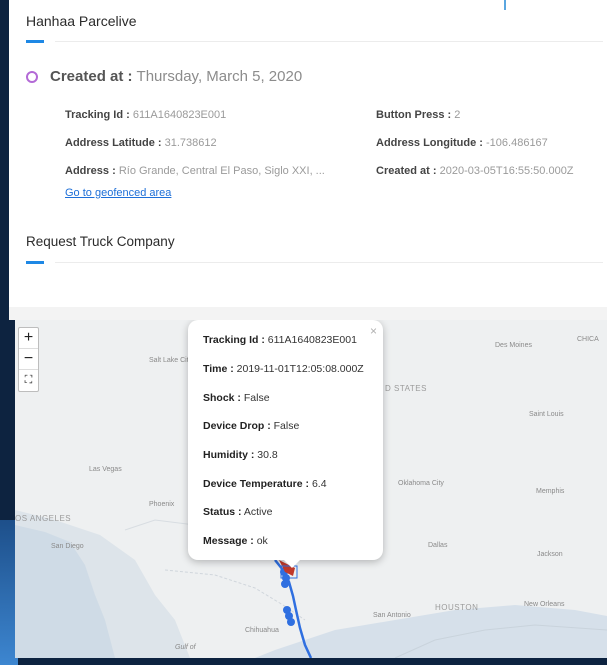  I want to click on popup-tracking-id: Tracking Id : 611A1640823E001, so click(280, 340).